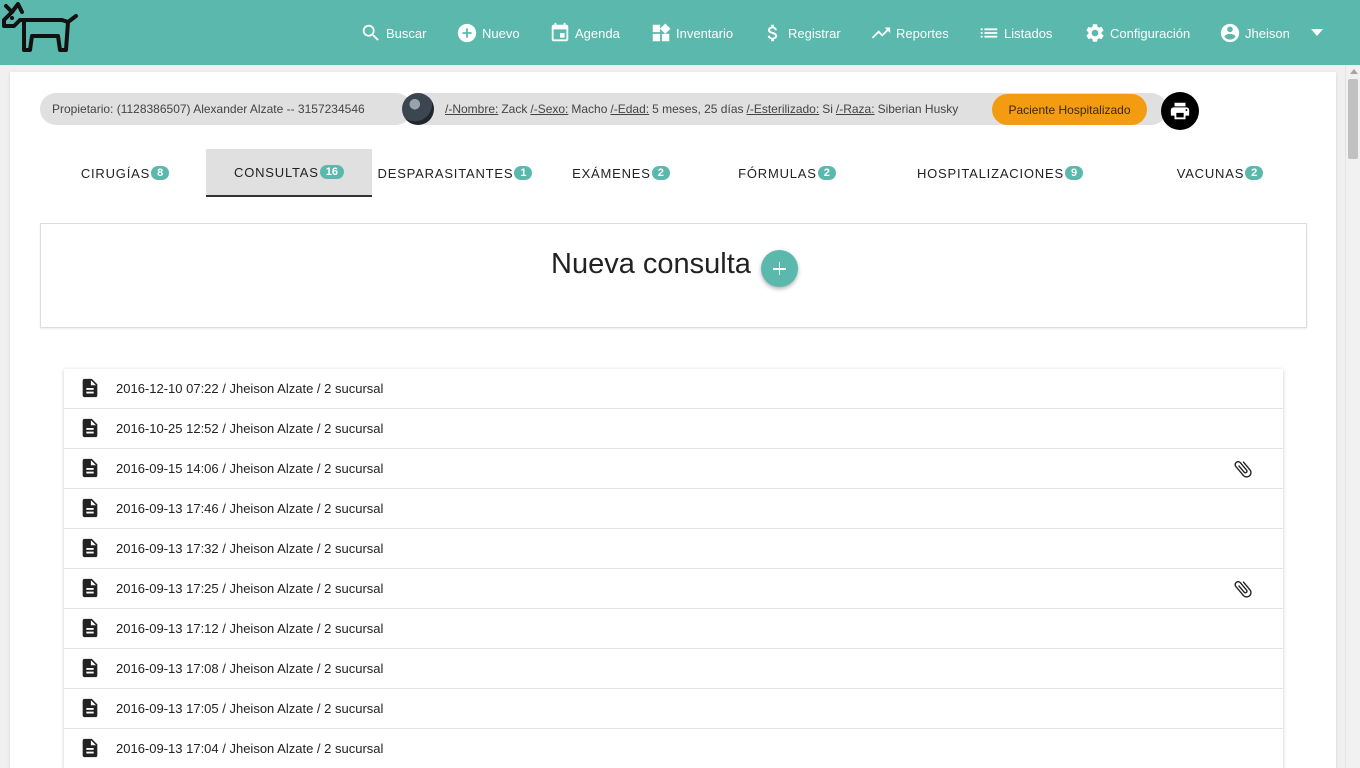 This screenshot has height=768, width=1360. I want to click on tab-count-badge: 1, so click(523, 173).